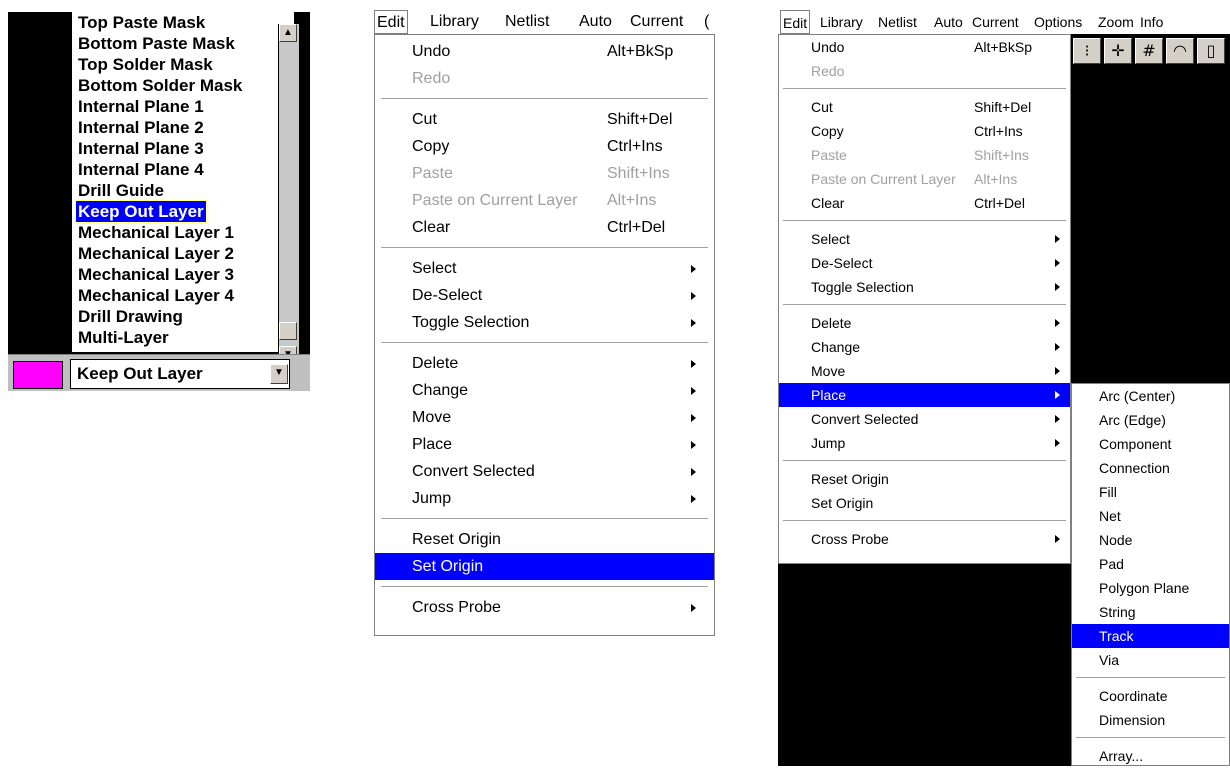 This screenshot has width=1230, height=768. Describe the element at coordinates (1150, 660) in the screenshot. I see `menu-item-via: Via` at that location.